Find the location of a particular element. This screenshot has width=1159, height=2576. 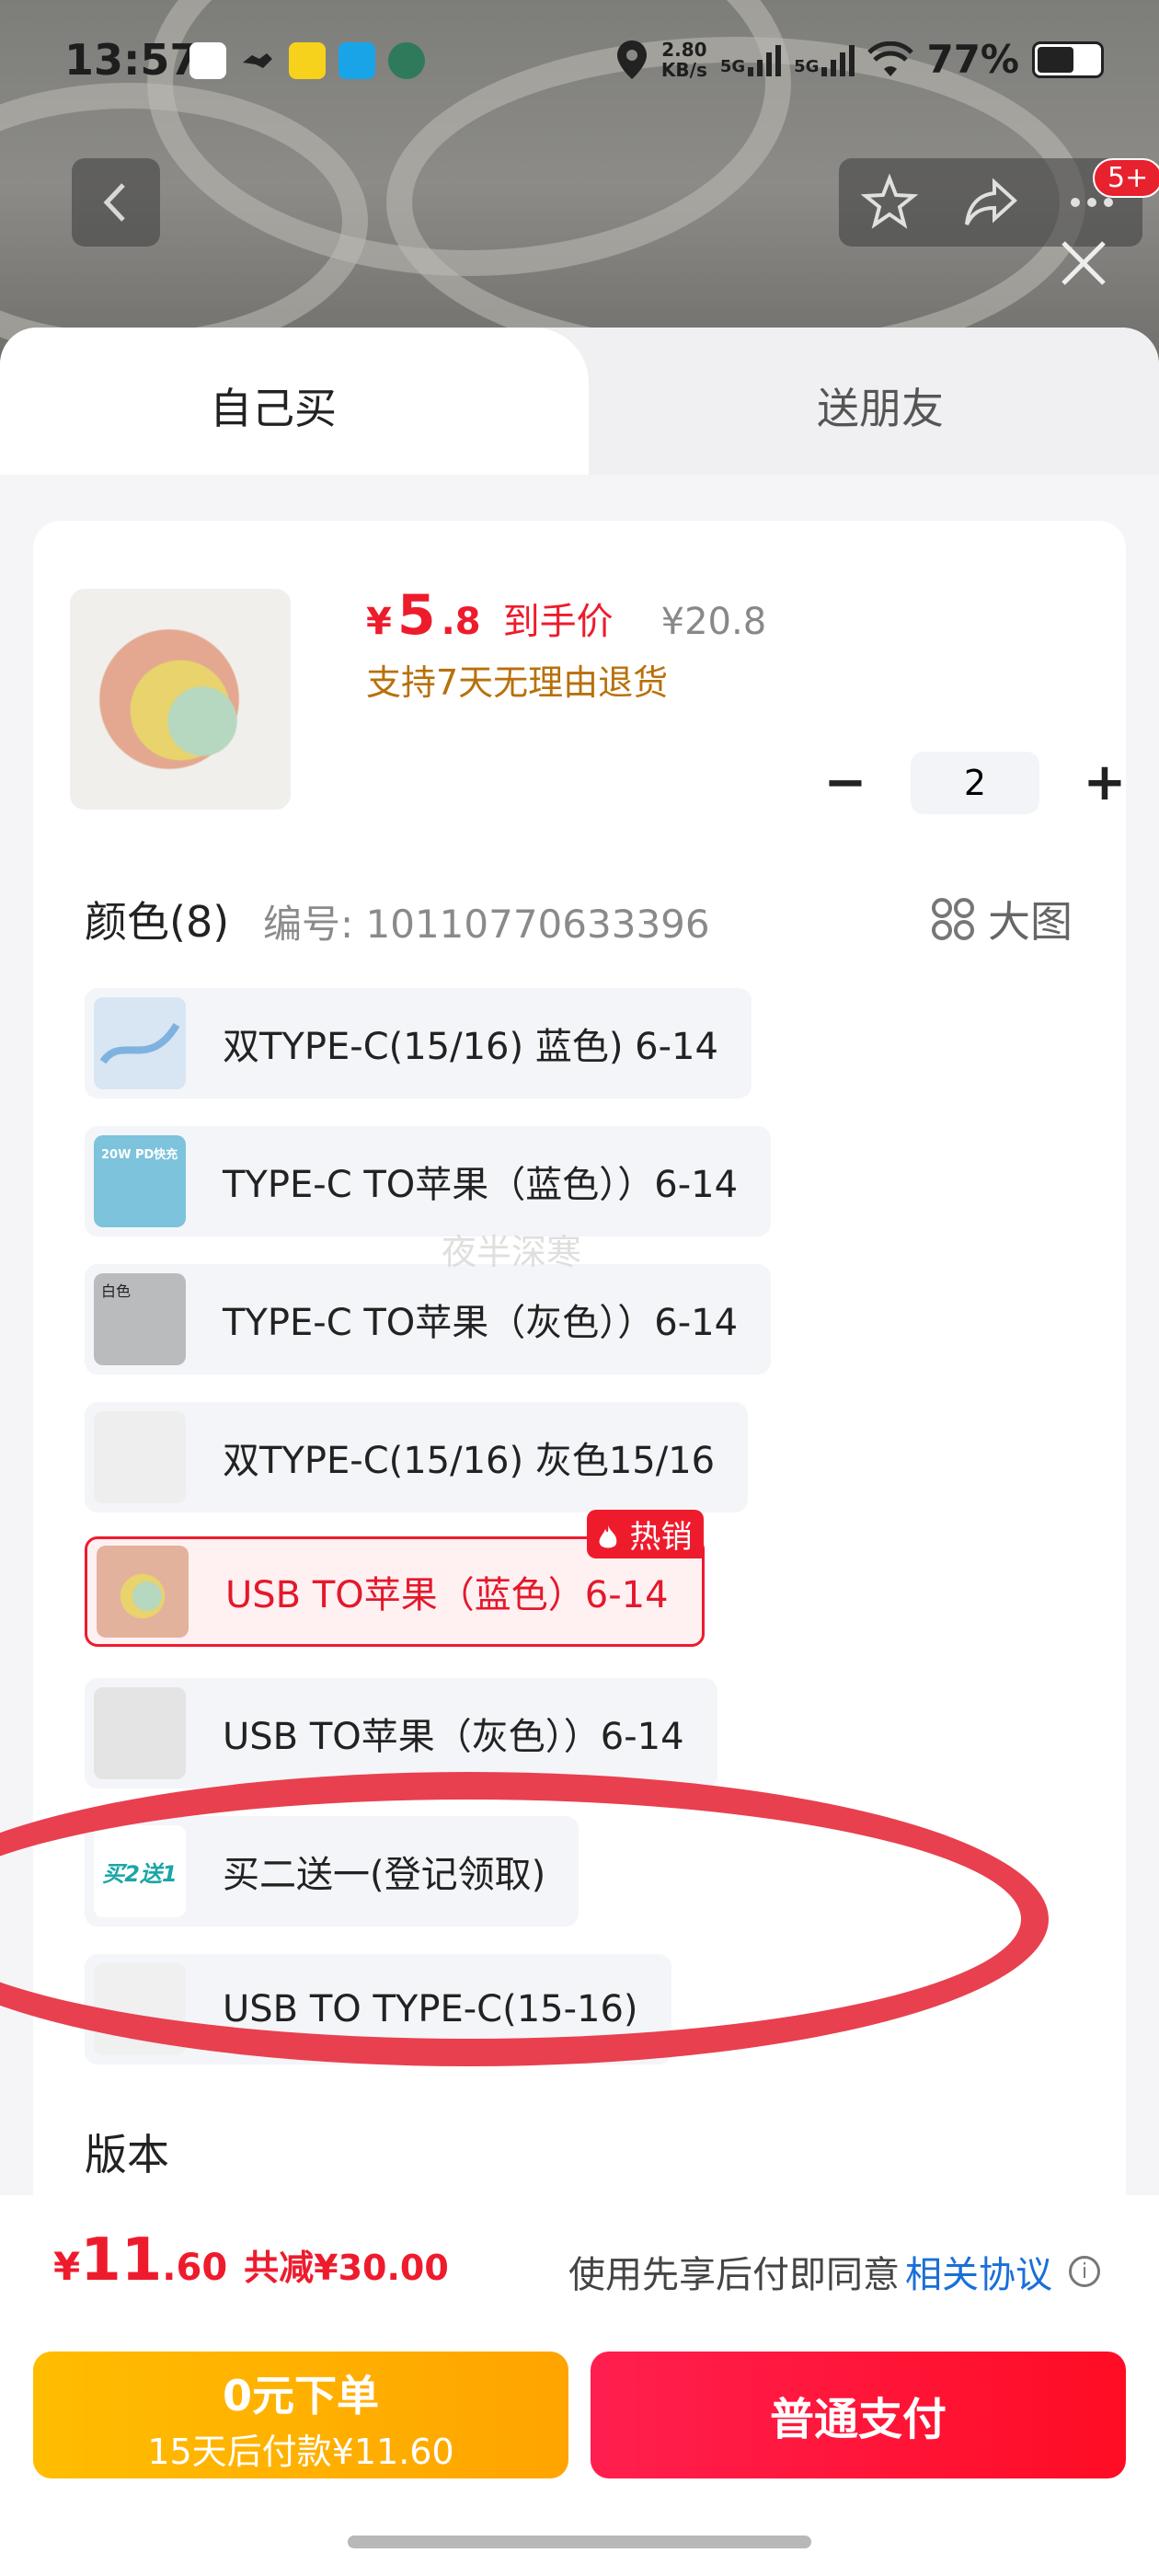

color-option: 双TYPE-C(15/16) 蓝色) 6-14 is located at coordinates (418, 1043).